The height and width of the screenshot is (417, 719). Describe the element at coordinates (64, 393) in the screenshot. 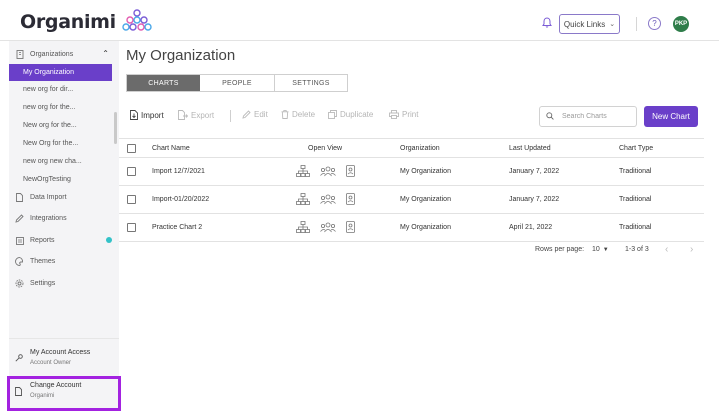

I see `change-account-highlight` at that location.